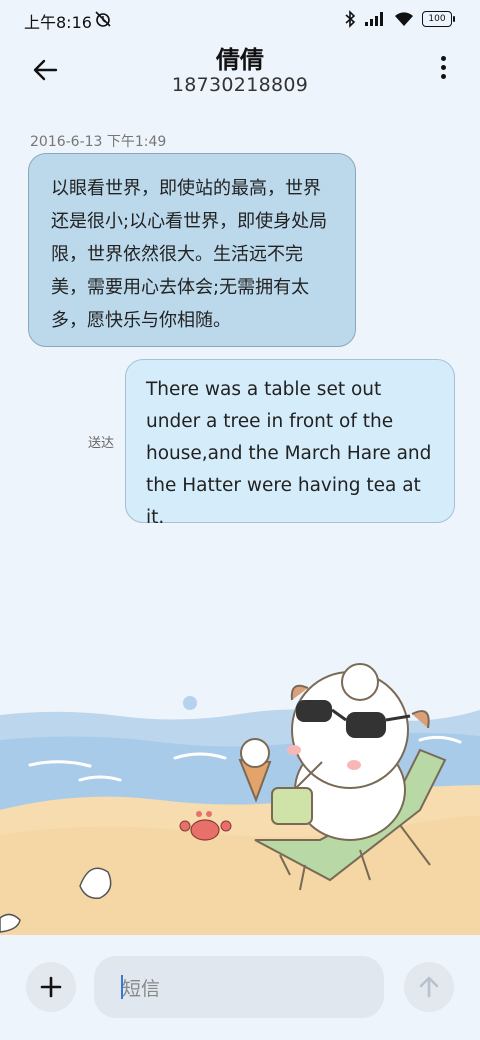  Describe the element at coordinates (240, 57) in the screenshot. I see `contact-name: 倩倩` at that location.